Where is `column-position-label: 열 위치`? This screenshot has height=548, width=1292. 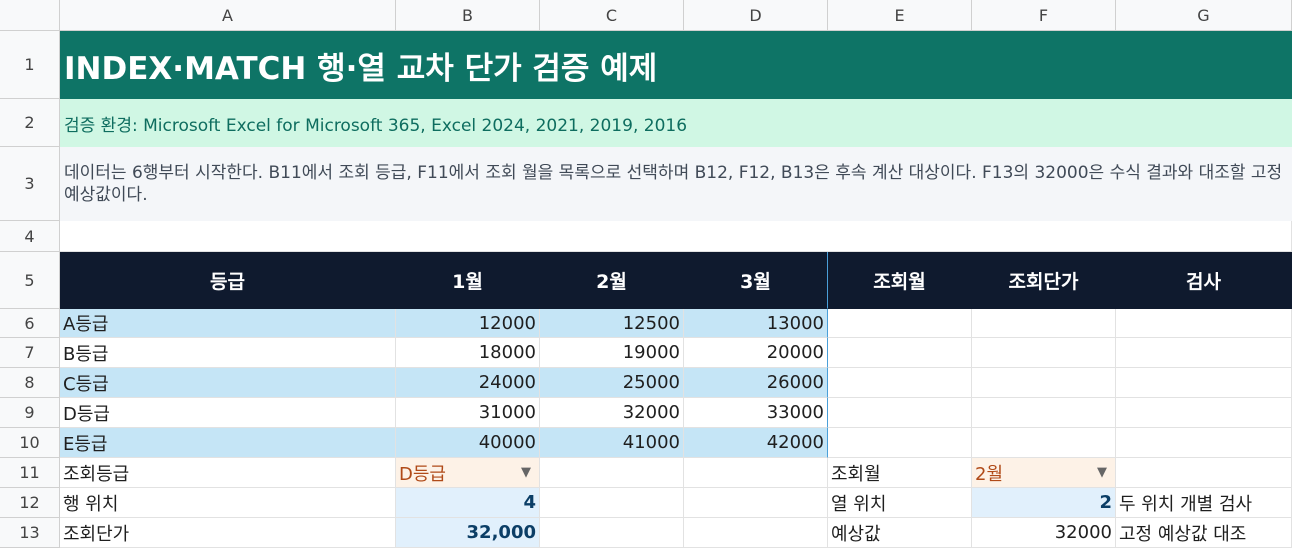 column-position-label: 열 위치 is located at coordinates (900, 503).